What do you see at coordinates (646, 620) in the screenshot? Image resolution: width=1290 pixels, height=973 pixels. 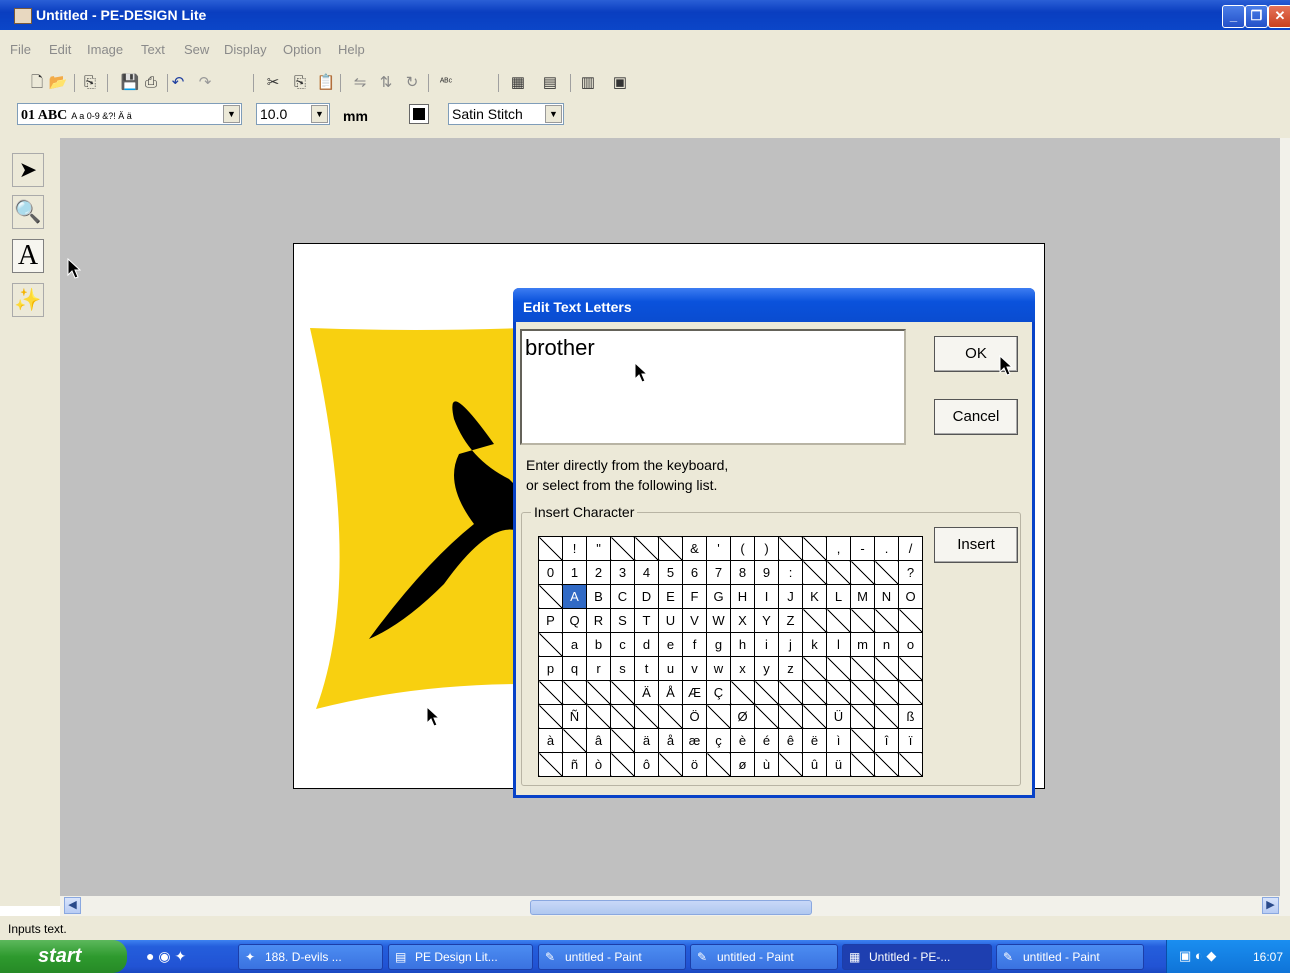 I see `character-cell: T` at bounding box center [646, 620].